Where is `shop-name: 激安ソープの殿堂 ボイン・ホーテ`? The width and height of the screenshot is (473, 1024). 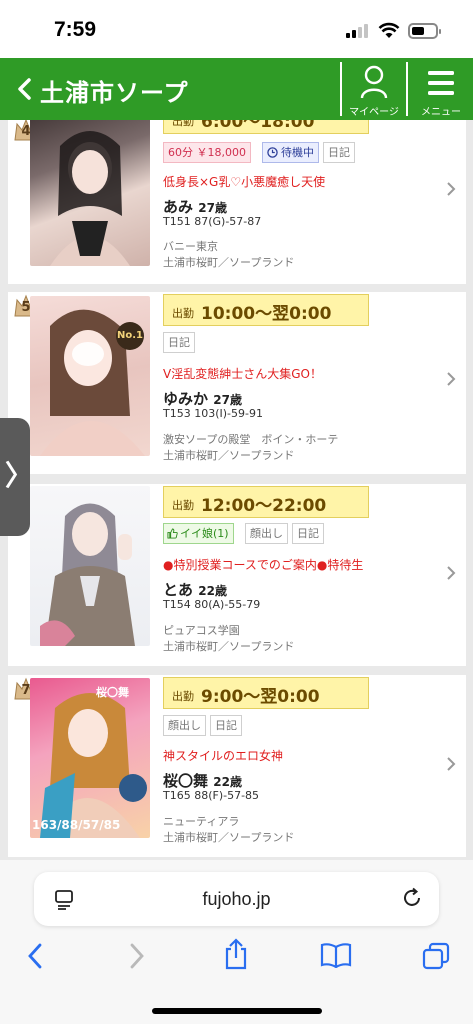 shop-name: 激安ソープの殿堂 ボイン・ホーテ is located at coordinates (250, 439).